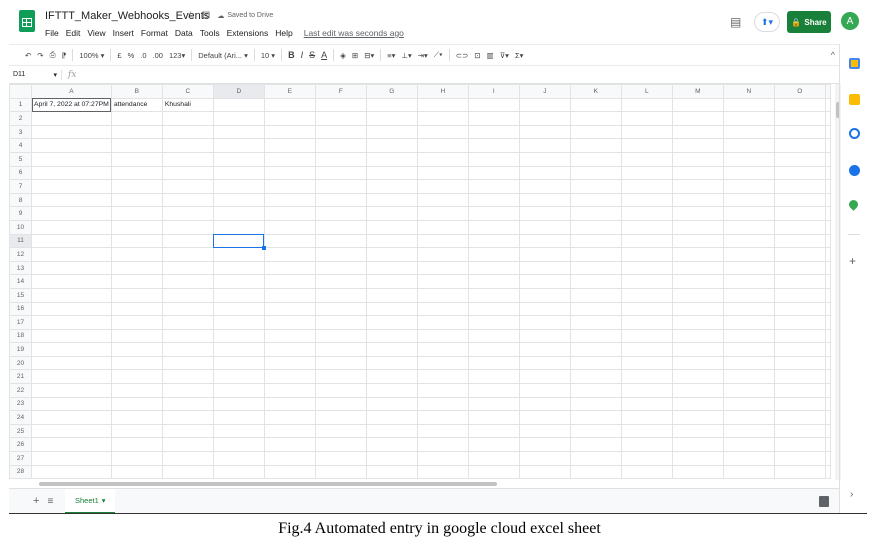  What do you see at coordinates (343, 55) in the screenshot?
I see `fill-color-icon: ◈` at bounding box center [343, 55].